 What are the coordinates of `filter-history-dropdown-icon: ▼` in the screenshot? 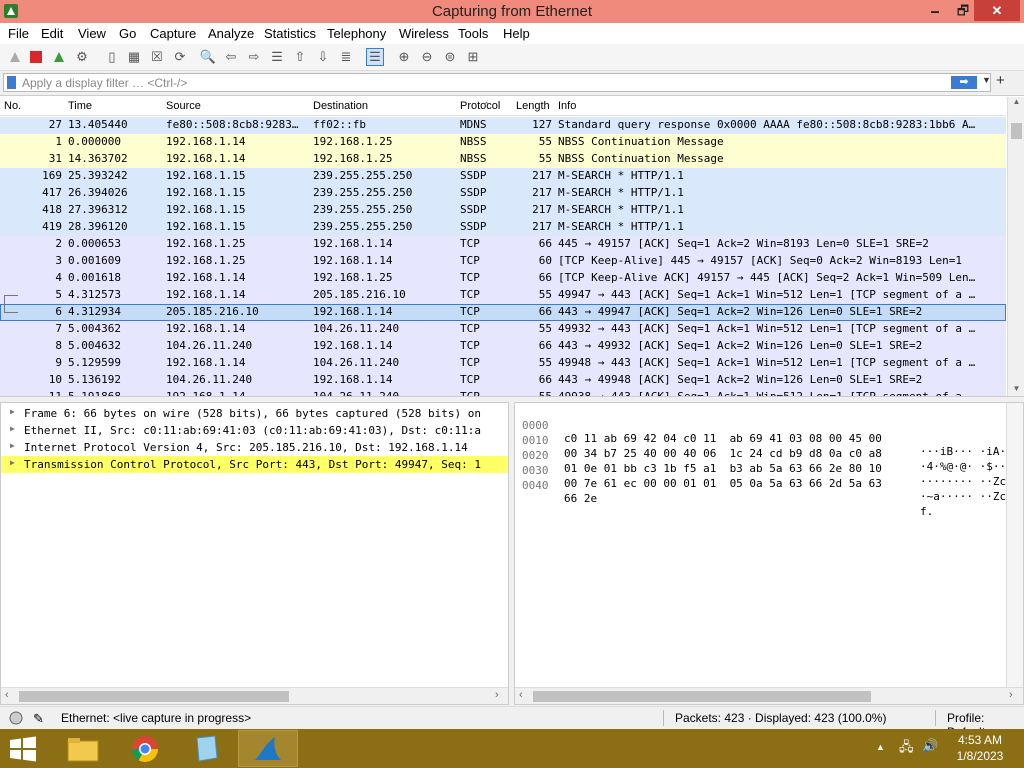 It's located at (986, 80).